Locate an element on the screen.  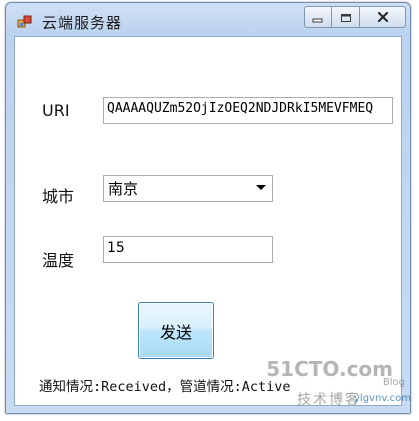
app-window-icon is located at coordinates (25, 22).